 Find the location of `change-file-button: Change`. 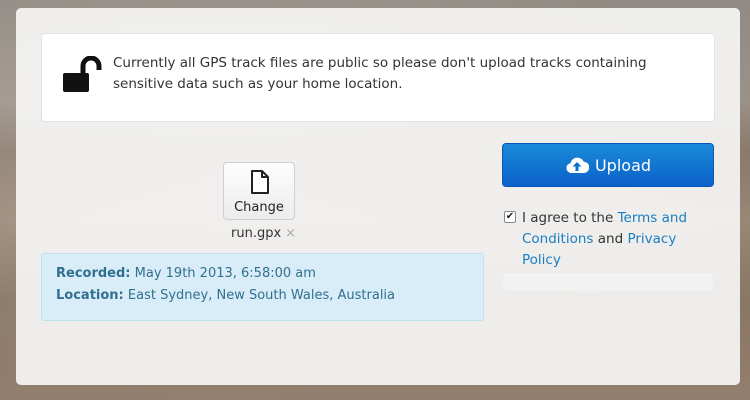

change-file-button: Change is located at coordinates (259, 191).